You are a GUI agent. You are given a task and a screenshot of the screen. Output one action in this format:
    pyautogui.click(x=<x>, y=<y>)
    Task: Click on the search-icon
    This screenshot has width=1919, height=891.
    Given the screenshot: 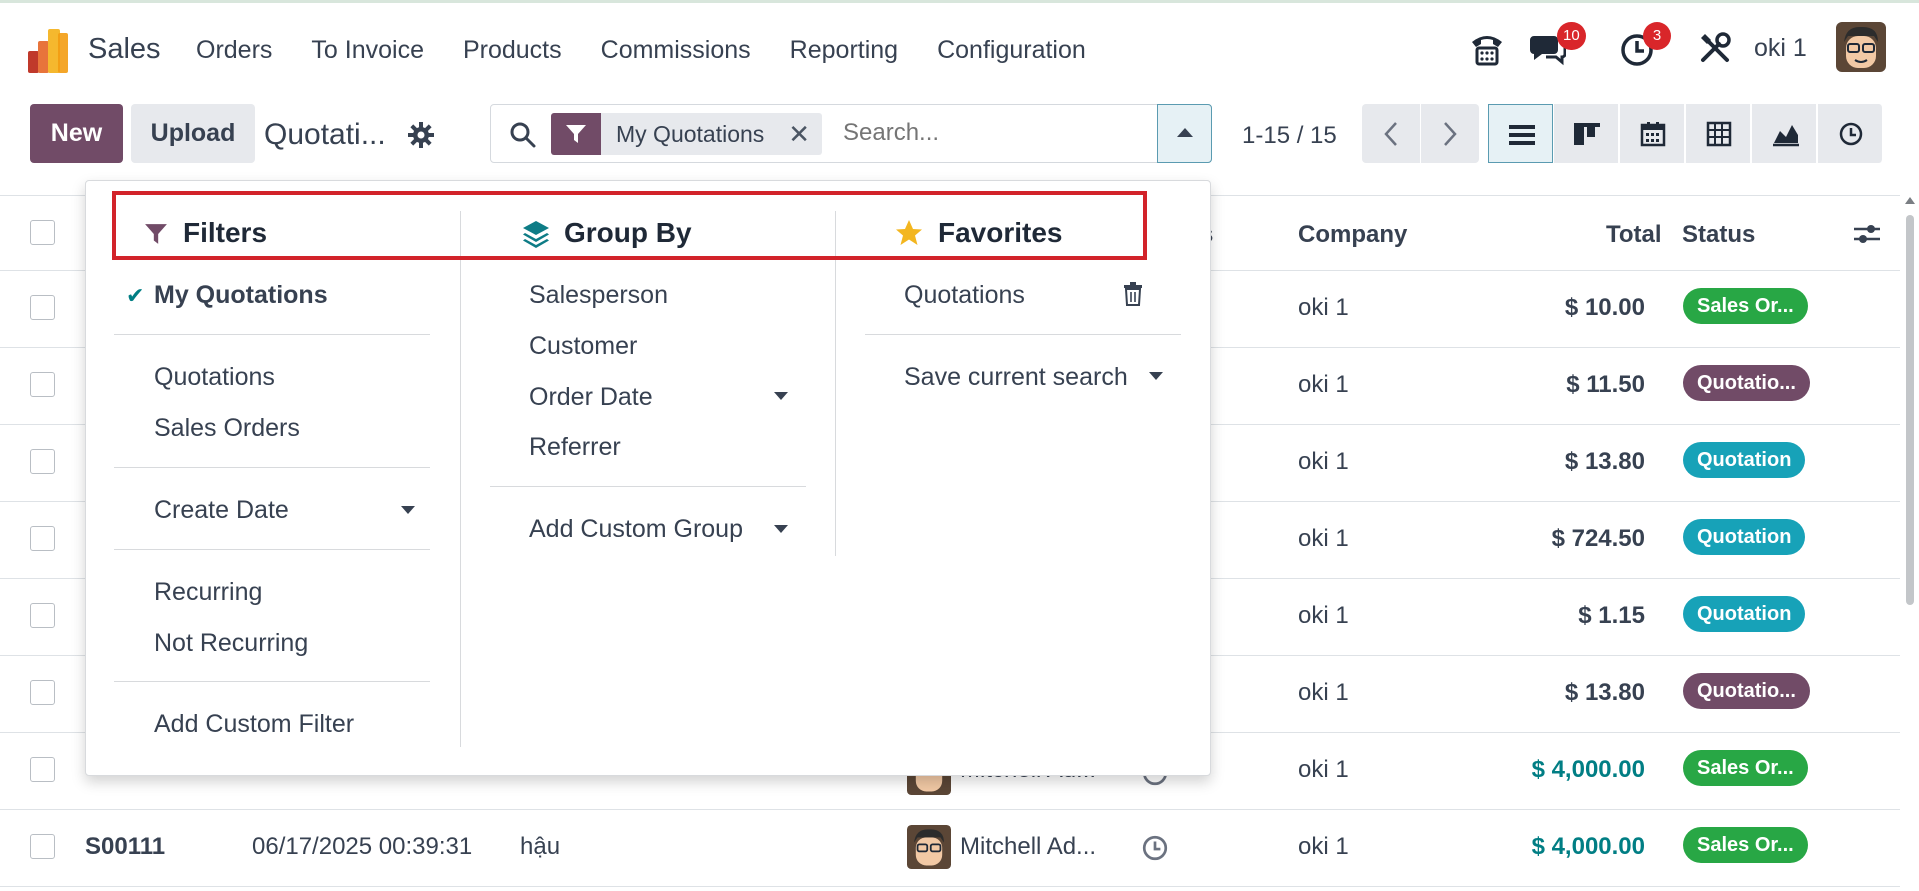 What is the action you would take?
    pyautogui.click(x=523, y=135)
    